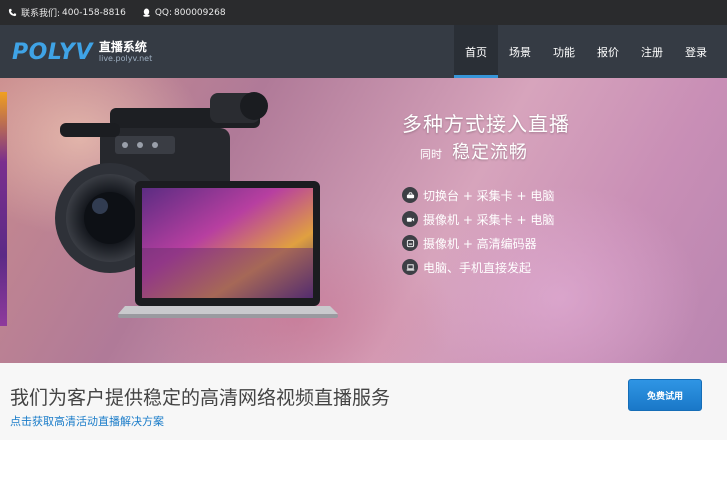 The image size is (727, 484). Describe the element at coordinates (41, 14) in the screenshot. I see `contact-label: 联系我们:` at that location.